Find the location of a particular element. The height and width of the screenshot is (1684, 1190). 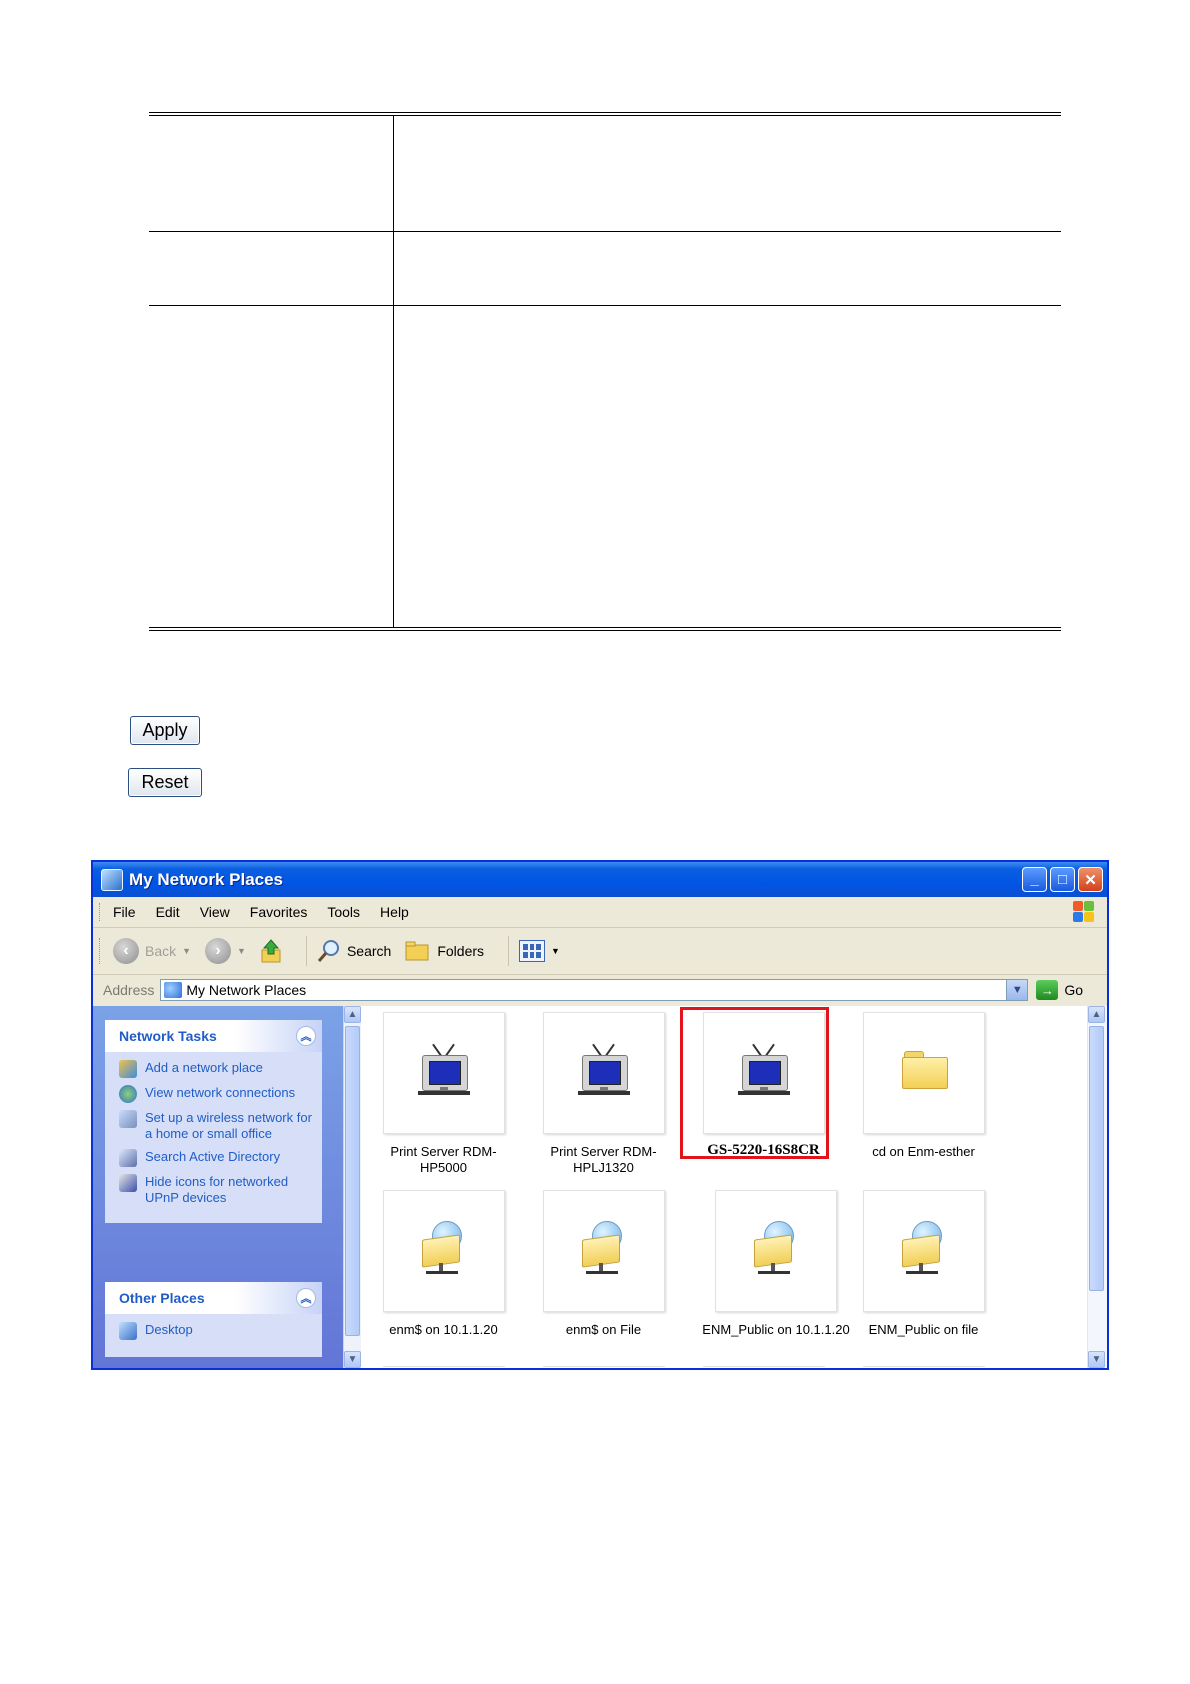

task-hide-upnp-icons: Hide icons for networked UPnP devices is located at coordinates (215, 1190).